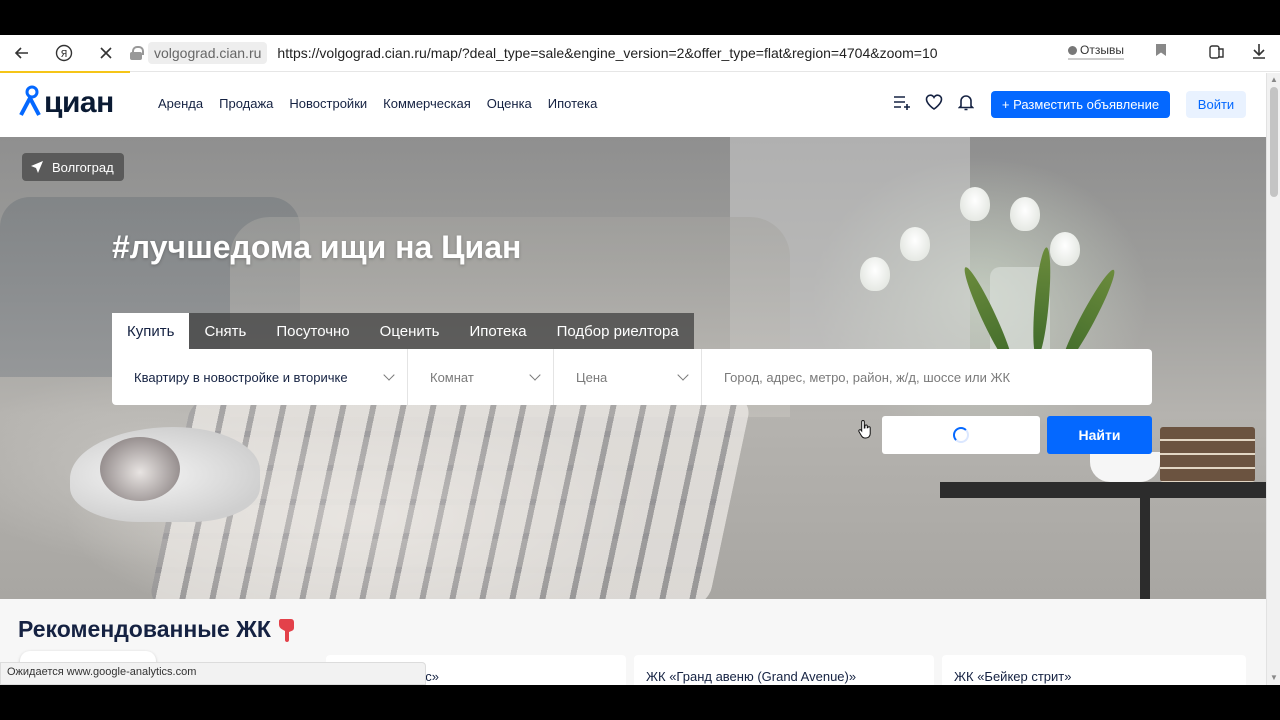  I want to click on background-table, so click(1103, 490).